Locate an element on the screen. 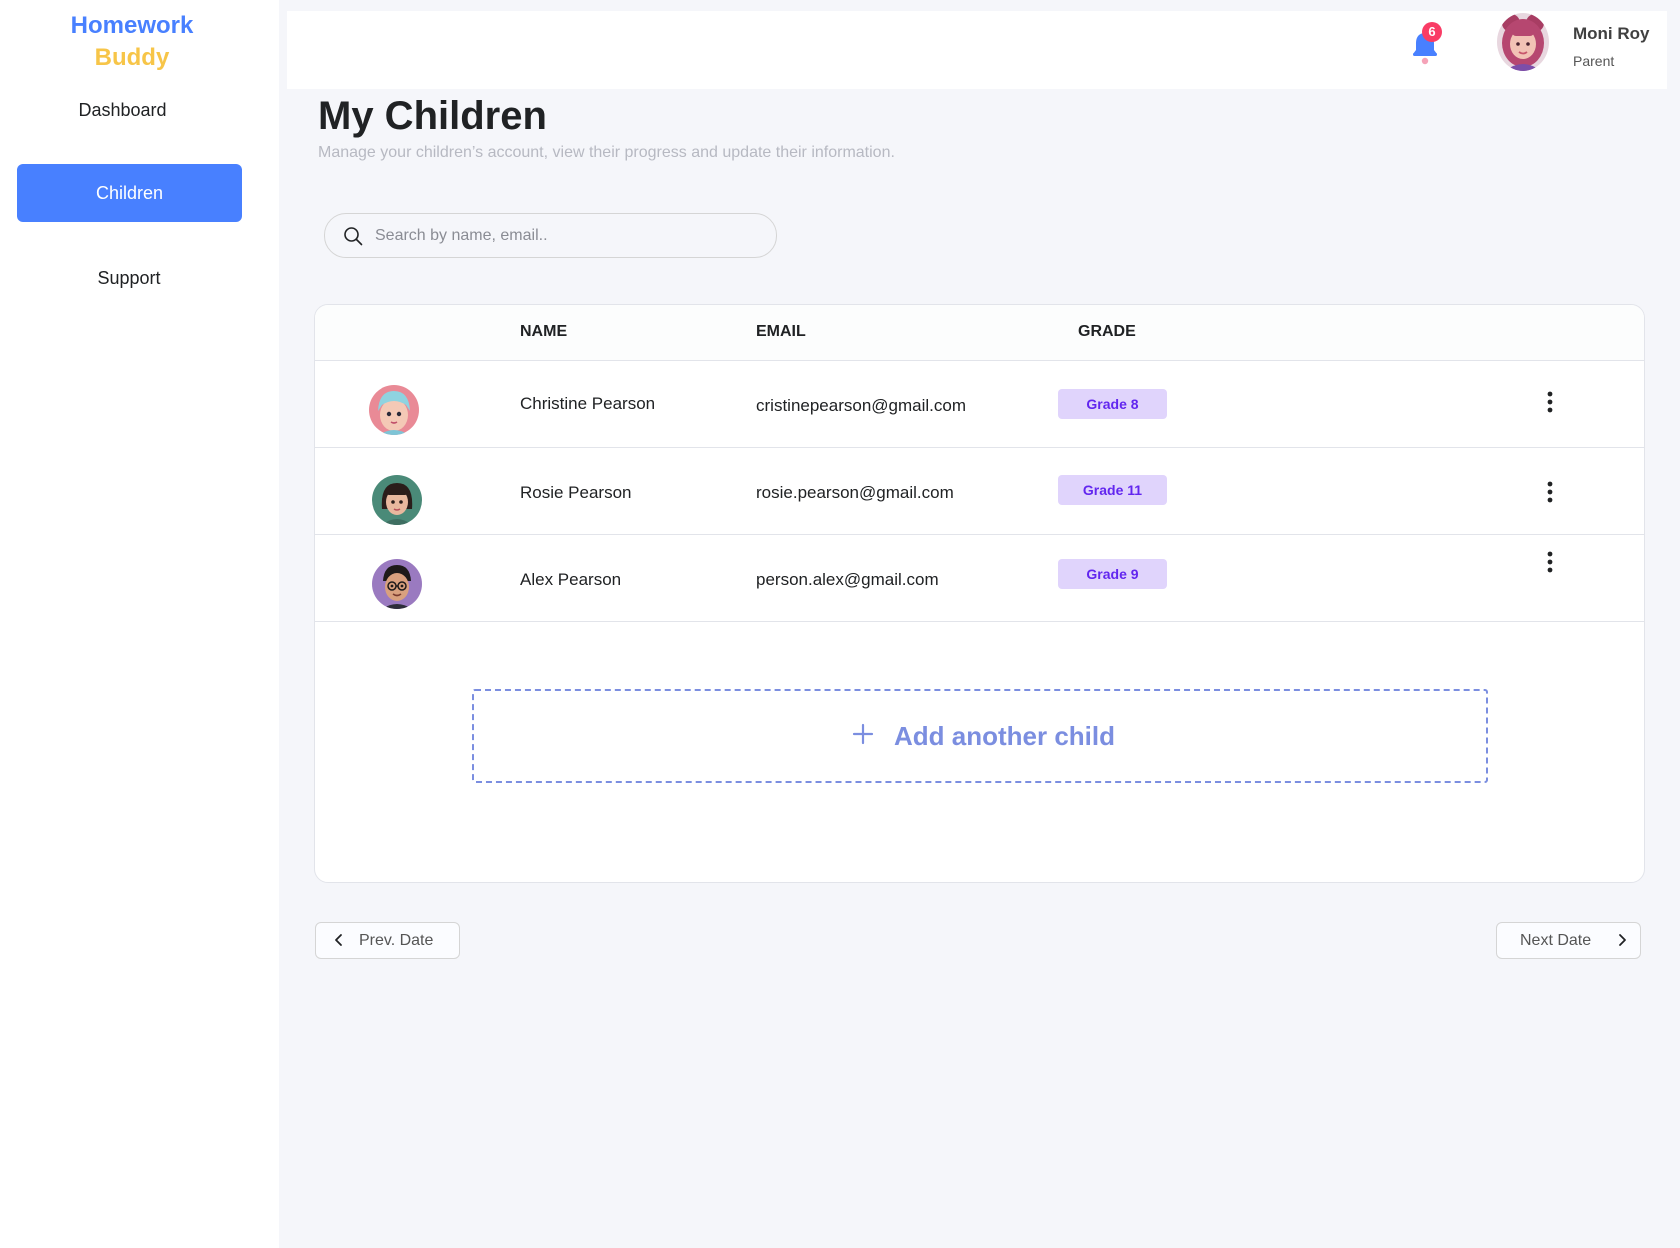 This screenshot has height=1248, width=1680. grade-badge: Grade 9 is located at coordinates (1112, 574).